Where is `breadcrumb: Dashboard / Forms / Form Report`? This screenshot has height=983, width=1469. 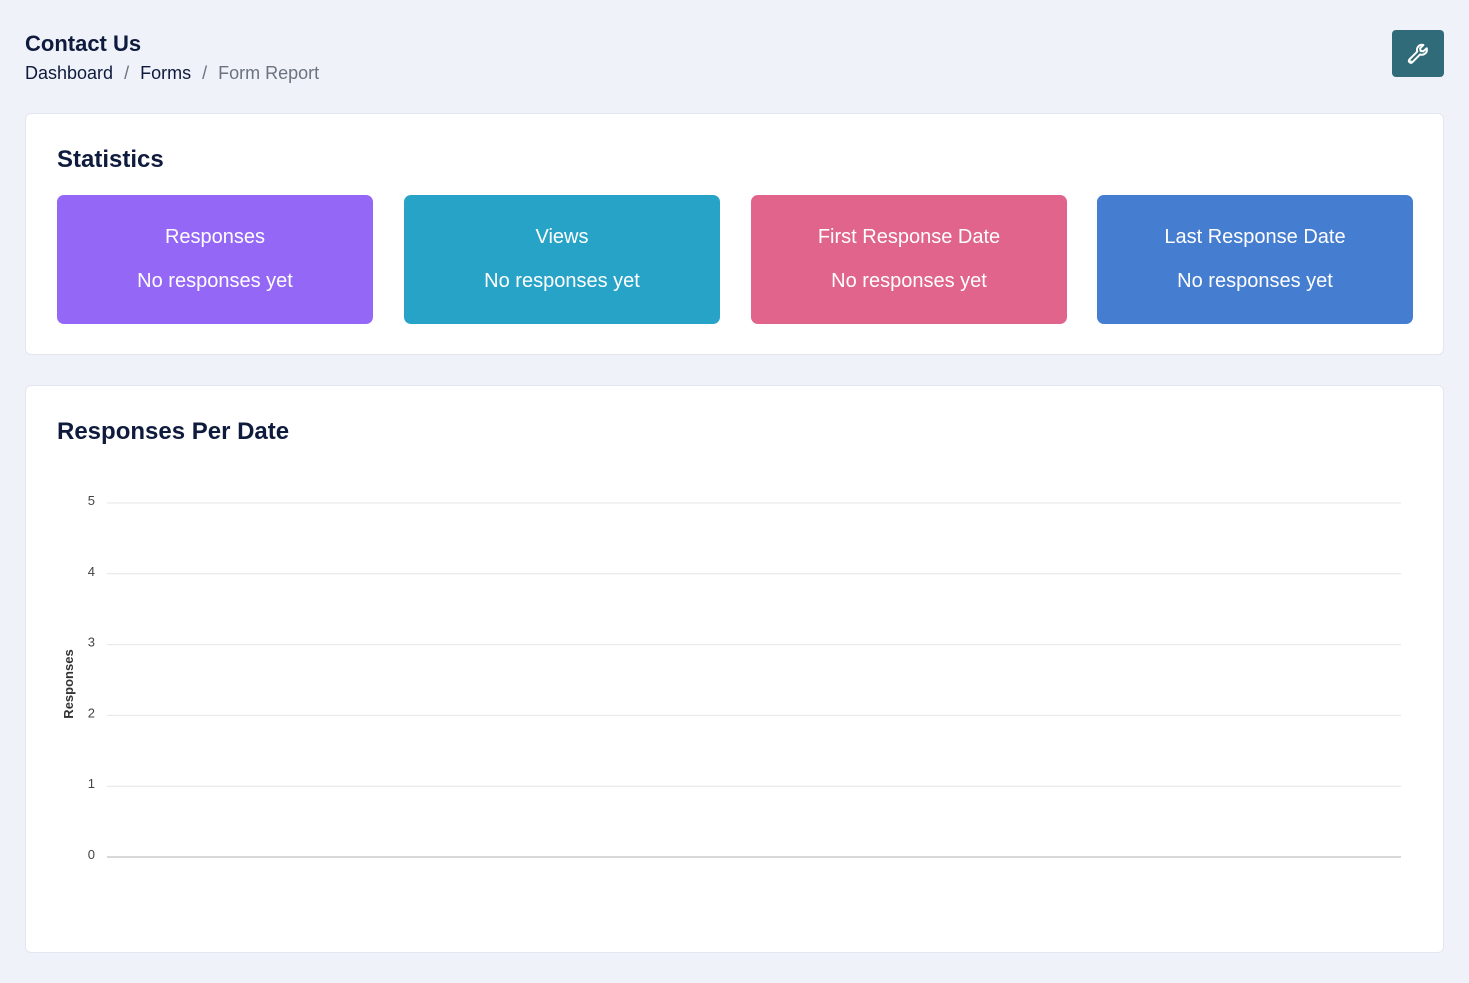 breadcrumb: Dashboard / Forms / Form Report is located at coordinates (172, 73).